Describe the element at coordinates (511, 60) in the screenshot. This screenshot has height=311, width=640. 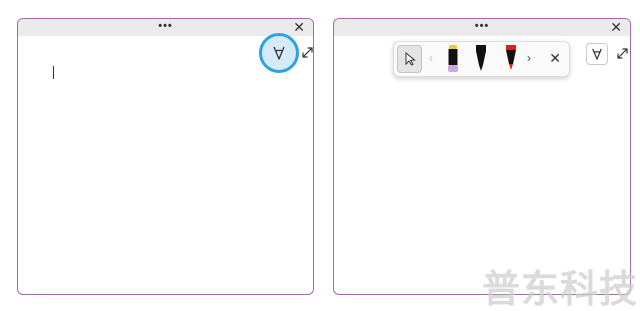
I see `red-pen-icon` at that location.